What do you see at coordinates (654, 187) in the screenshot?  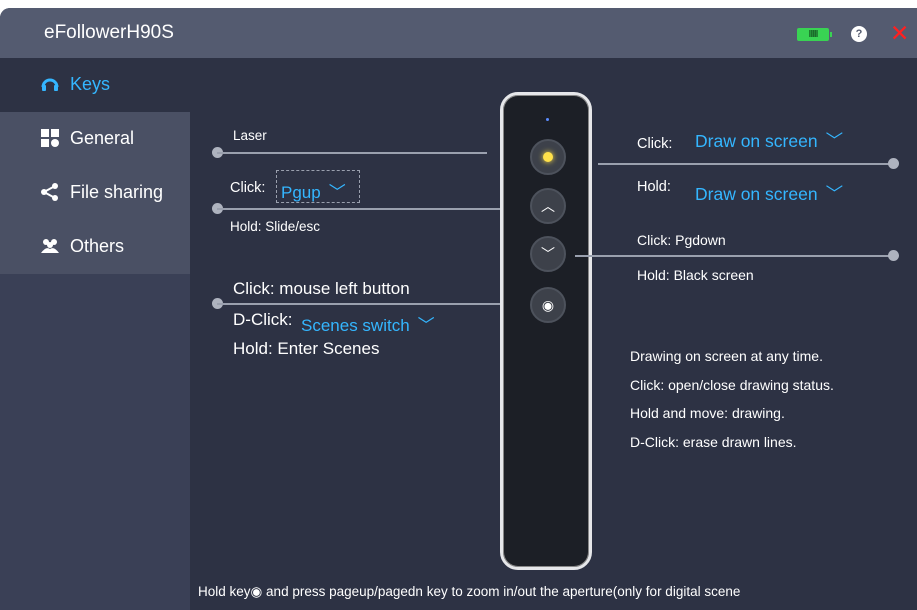 I see `top-right-hold-prefix: Hold:` at bounding box center [654, 187].